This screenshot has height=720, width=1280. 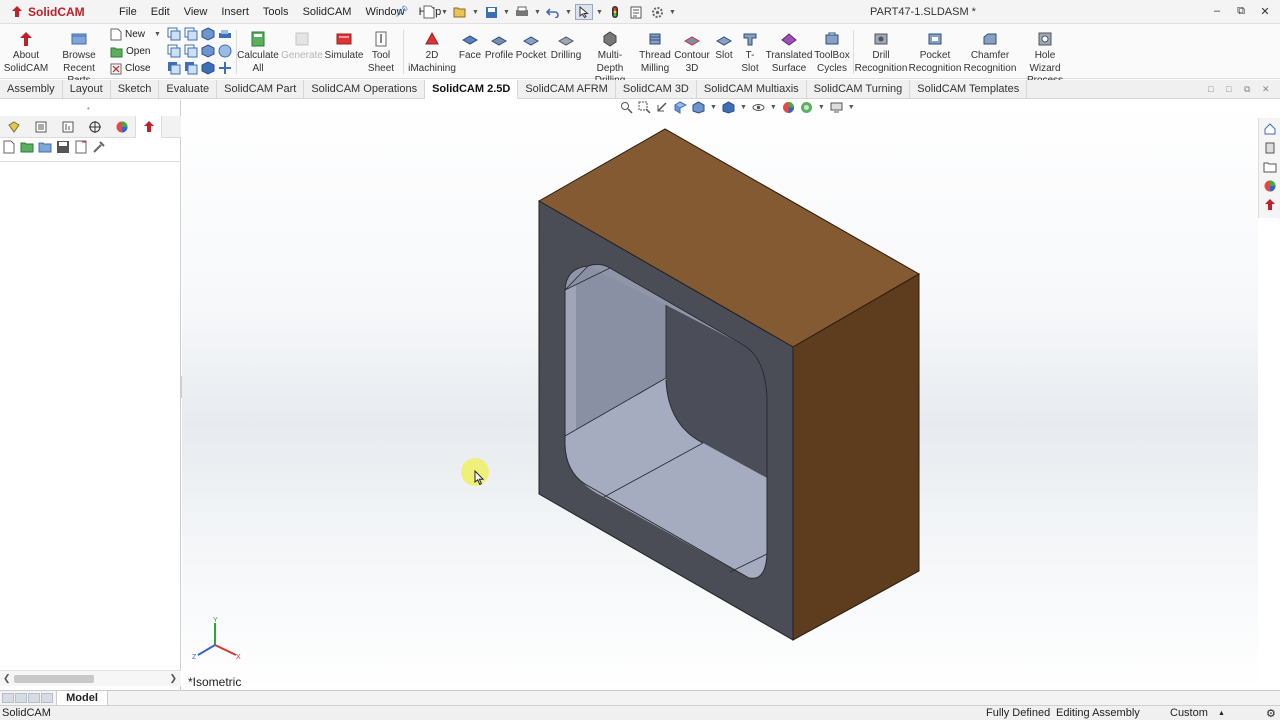 I want to click on tile-icon: □, so click(x=1213, y=89).